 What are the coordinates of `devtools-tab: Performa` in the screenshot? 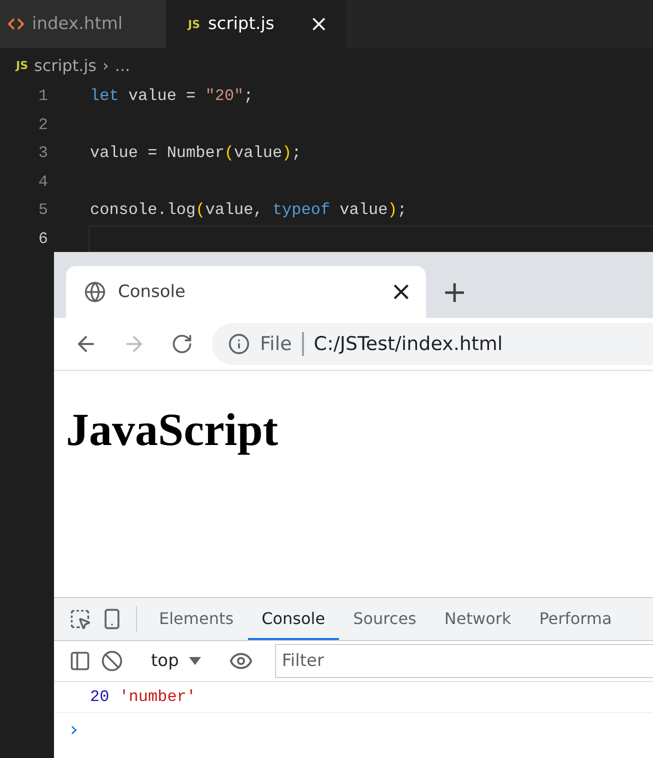 It's located at (575, 619).